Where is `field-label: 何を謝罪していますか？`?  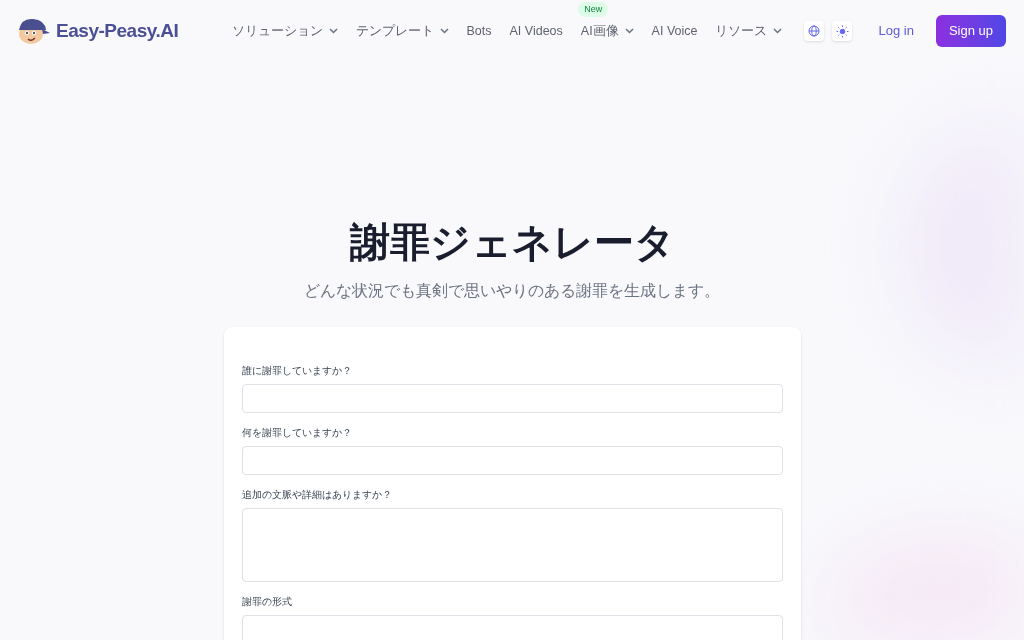
field-label: 何を謝罪していますか？ is located at coordinates (297, 433).